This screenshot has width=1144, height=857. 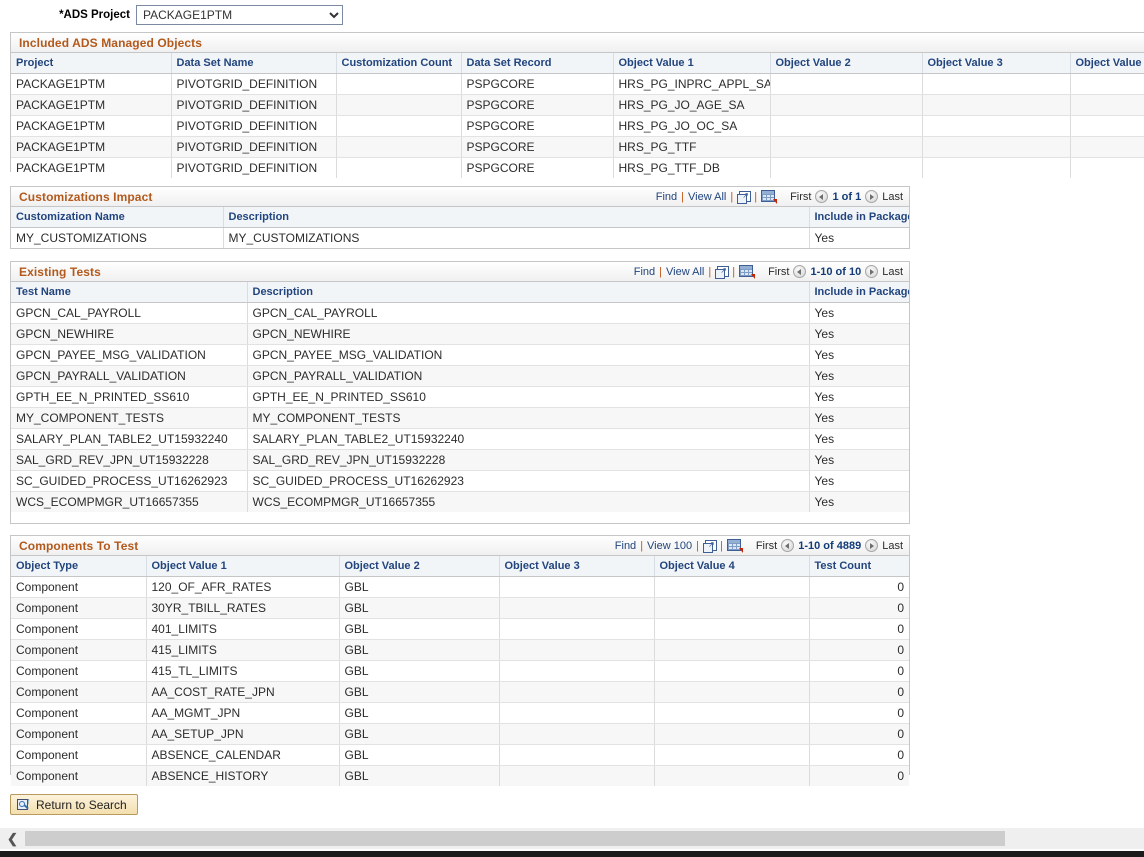 I want to click on search-return-icon: ↑, so click(x=24, y=804).